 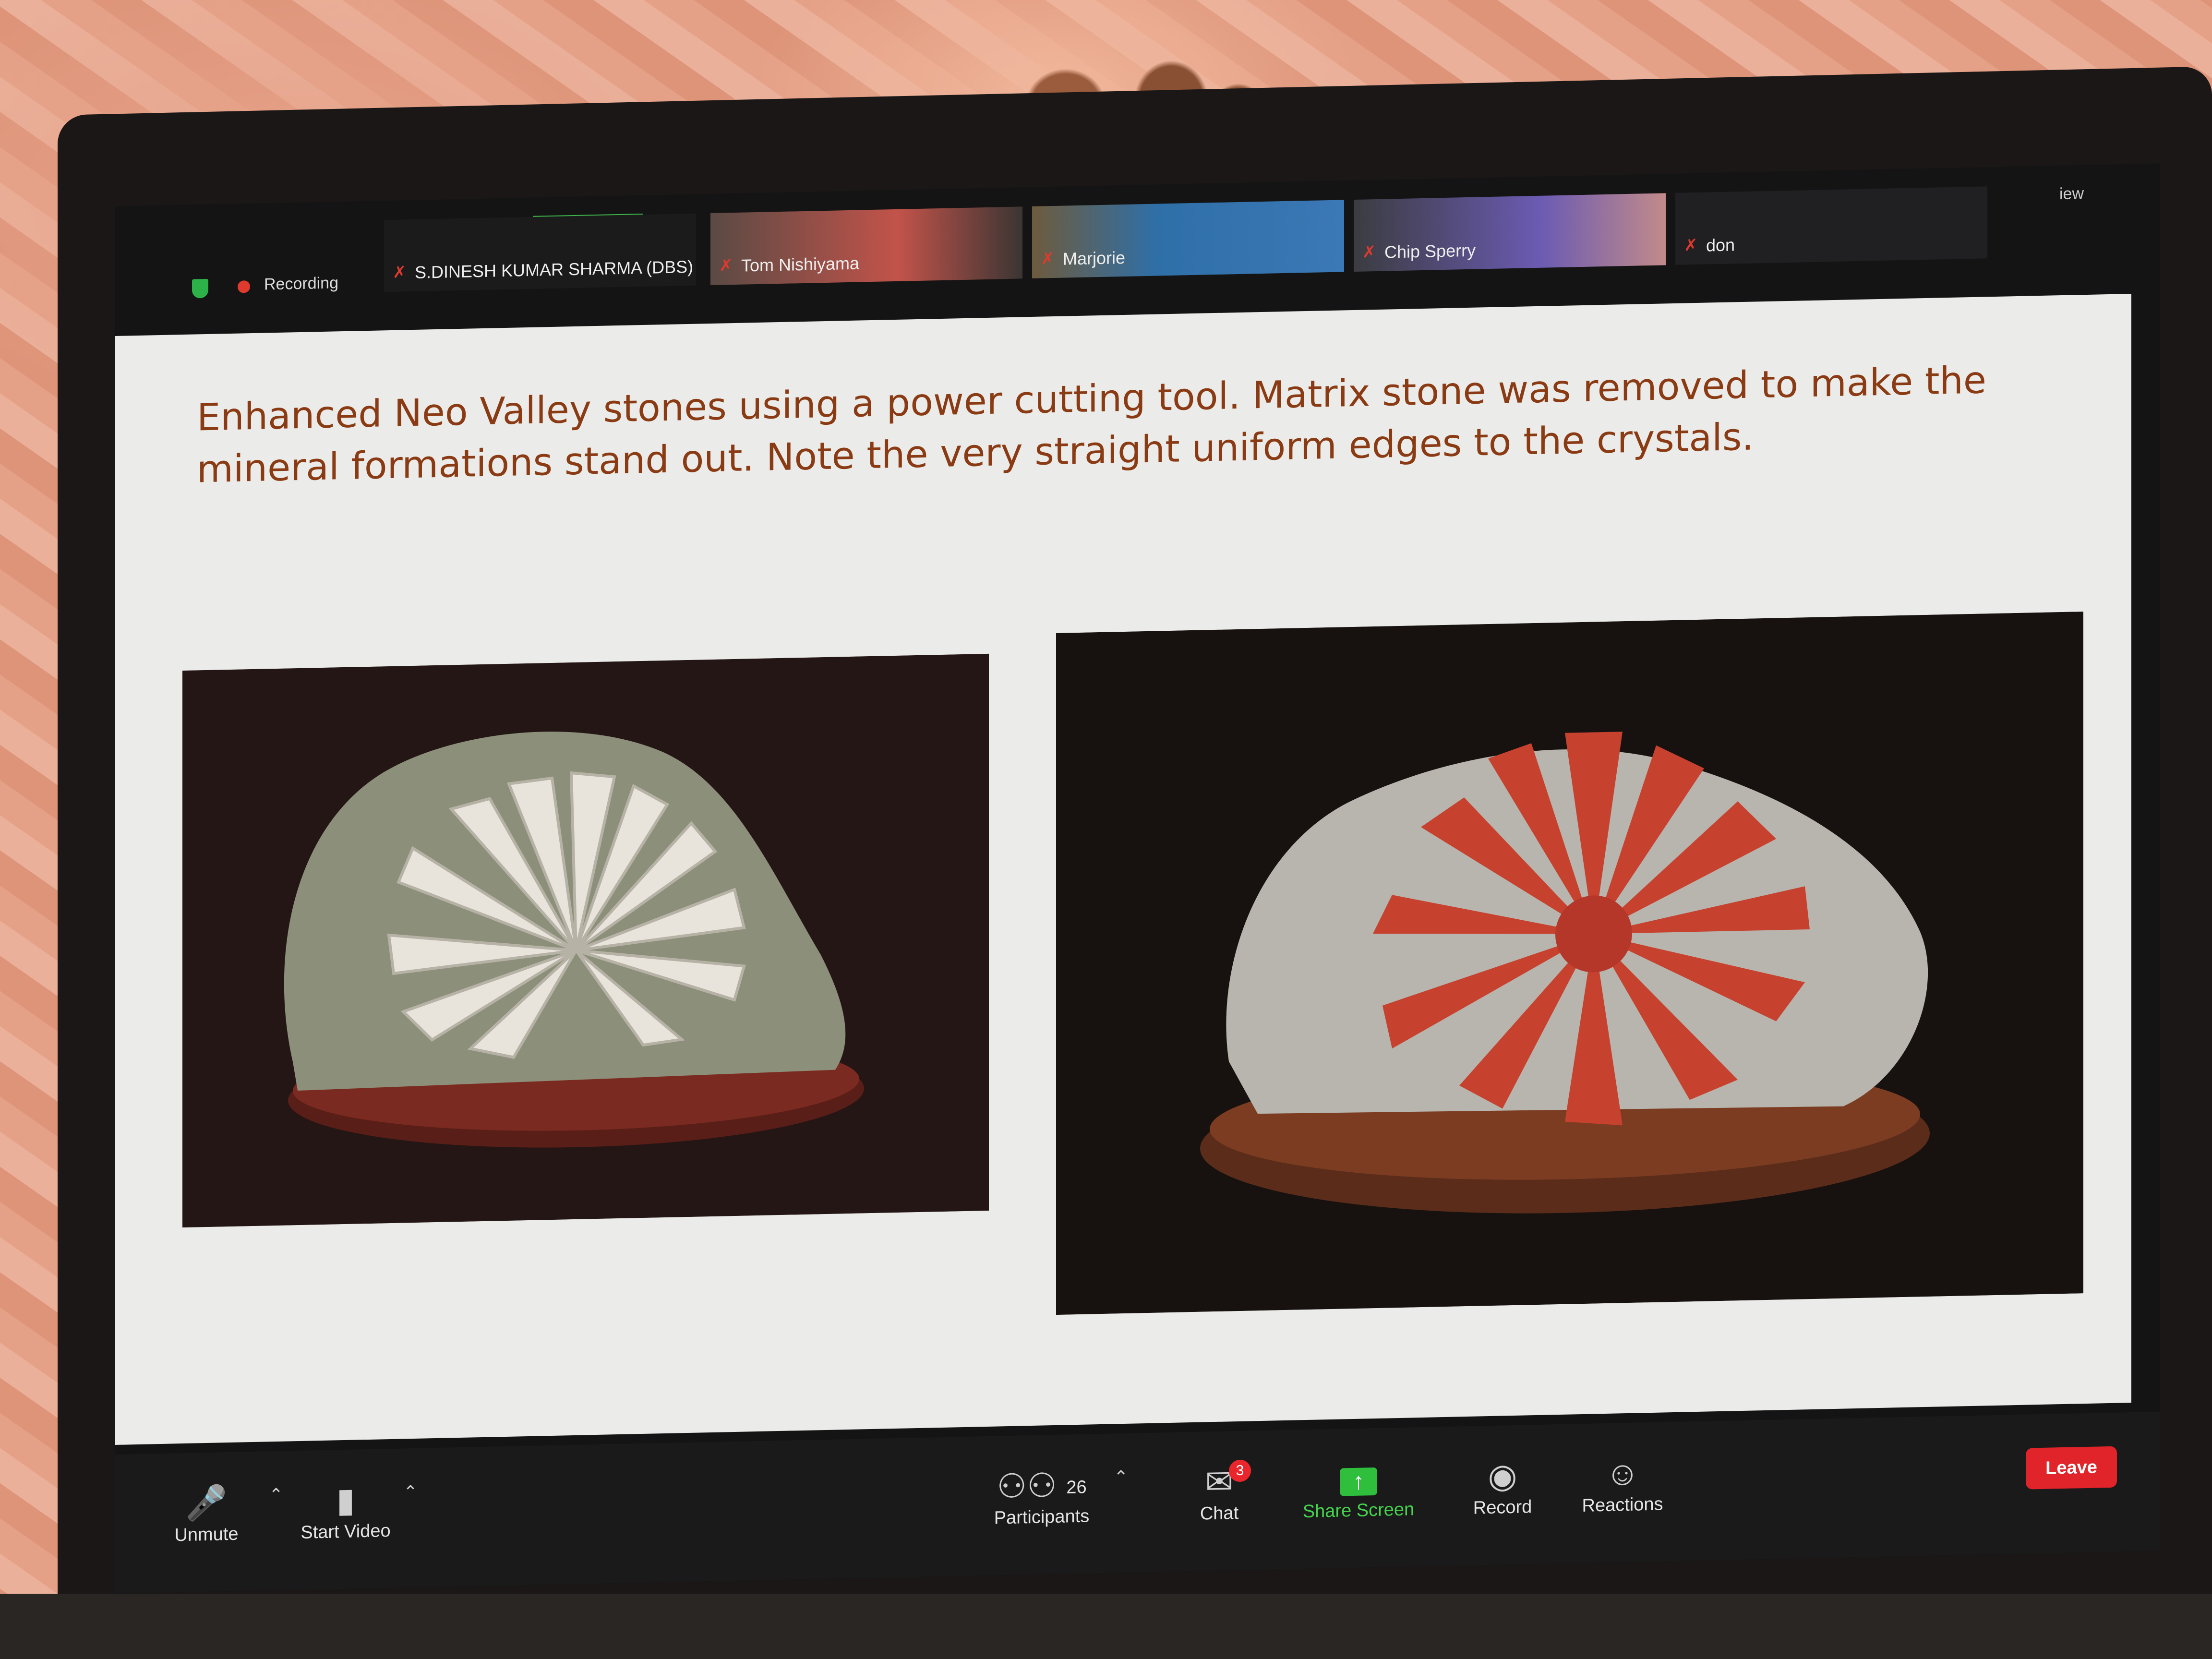 I want to click on participants-icon: ⚇⚇ 26, so click(x=1042, y=1486).